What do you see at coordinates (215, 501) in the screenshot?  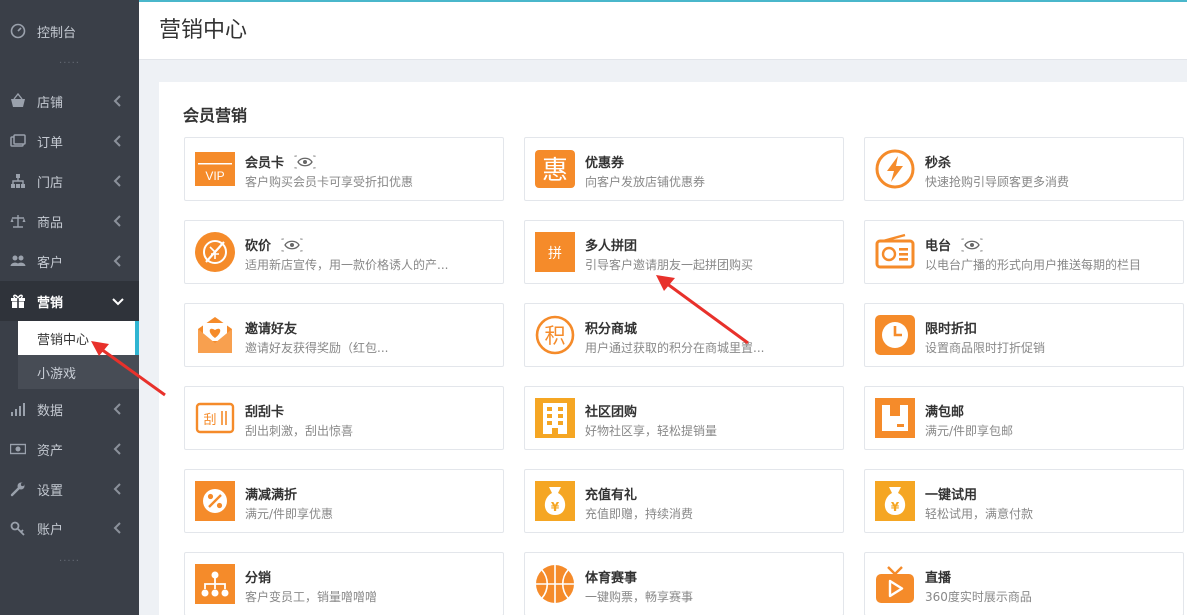 I see `percent-icon` at bounding box center [215, 501].